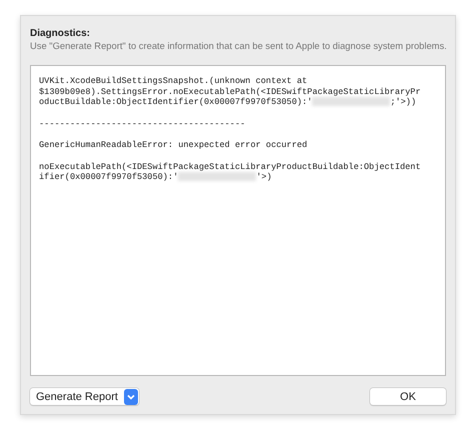 This screenshot has height=434, width=474. Describe the element at coordinates (230, 91) in the screenshot. I see `log-text: $1309b09e8).SettingsError.noExecutablePath(<IDESwiftPackageStaticLibraryPr` at that location.